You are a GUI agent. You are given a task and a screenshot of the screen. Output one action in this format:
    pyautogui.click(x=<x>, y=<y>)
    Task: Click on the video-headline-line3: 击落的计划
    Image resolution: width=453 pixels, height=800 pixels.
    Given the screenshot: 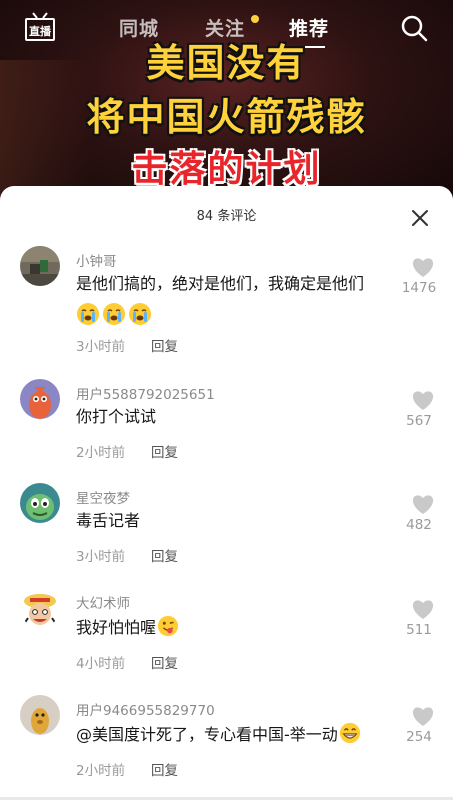 What is the action you would take?
    pyautogui.click(x=226, y=169)
    